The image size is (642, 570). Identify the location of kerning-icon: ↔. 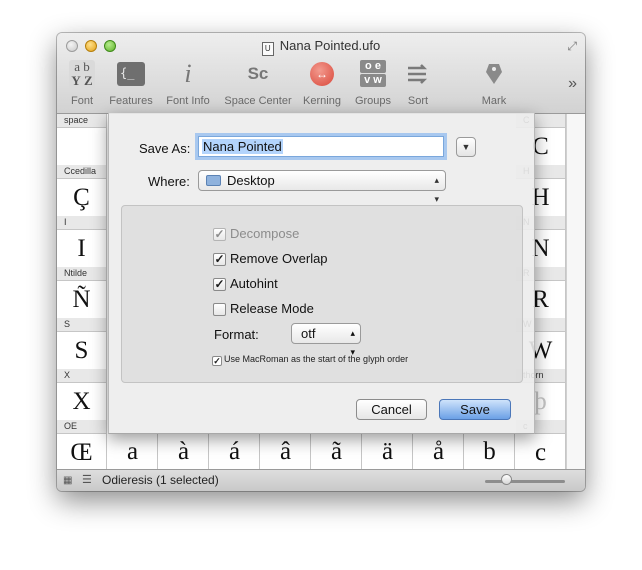
(322, 74).